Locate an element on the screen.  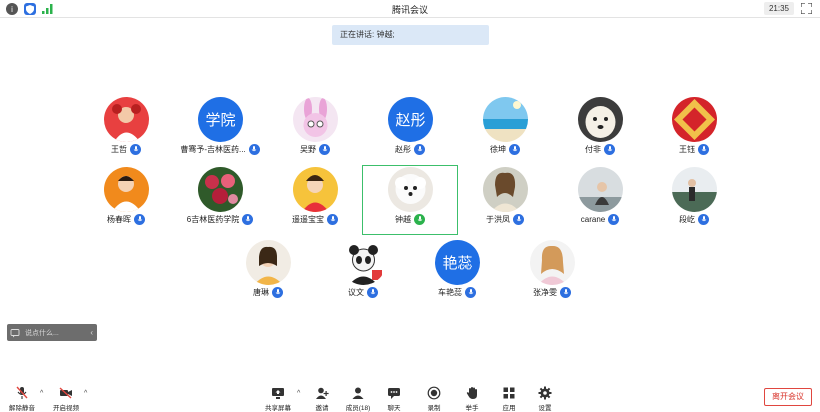
collapse-chat-icon: ‹ is located at coordinates (91, 332).